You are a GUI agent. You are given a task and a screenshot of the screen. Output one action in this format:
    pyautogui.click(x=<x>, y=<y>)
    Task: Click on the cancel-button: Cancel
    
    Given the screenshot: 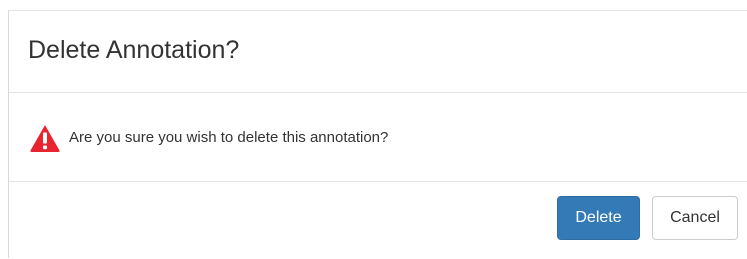 What is the action you would take?
    pyautogui.click(x=695, y=217)
    